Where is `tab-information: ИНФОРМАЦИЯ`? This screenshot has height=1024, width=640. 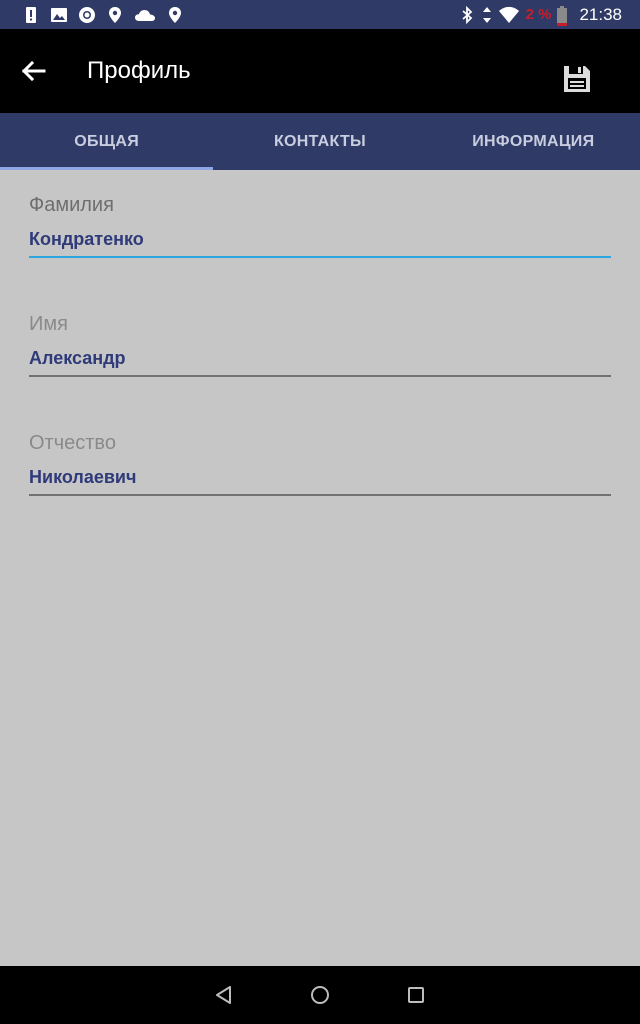
tab-information: ИНФОРМАЦИЯ is located at coordinates (533, 141).